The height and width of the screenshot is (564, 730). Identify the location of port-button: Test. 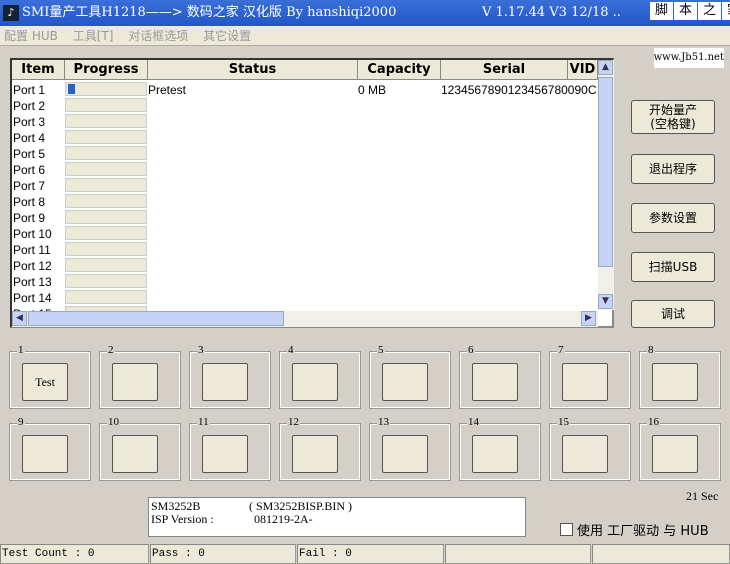
(45, 382).